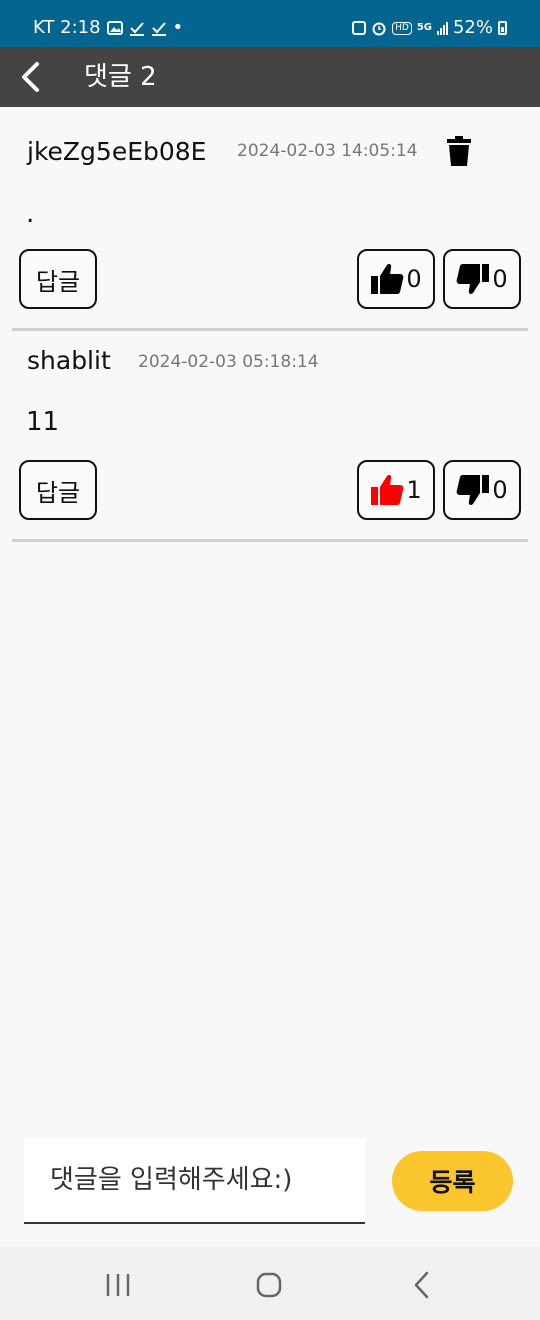  Describe the element at coordinates (120, 77) in the screenshot. I see `page-title: 댓글 2` at that location.